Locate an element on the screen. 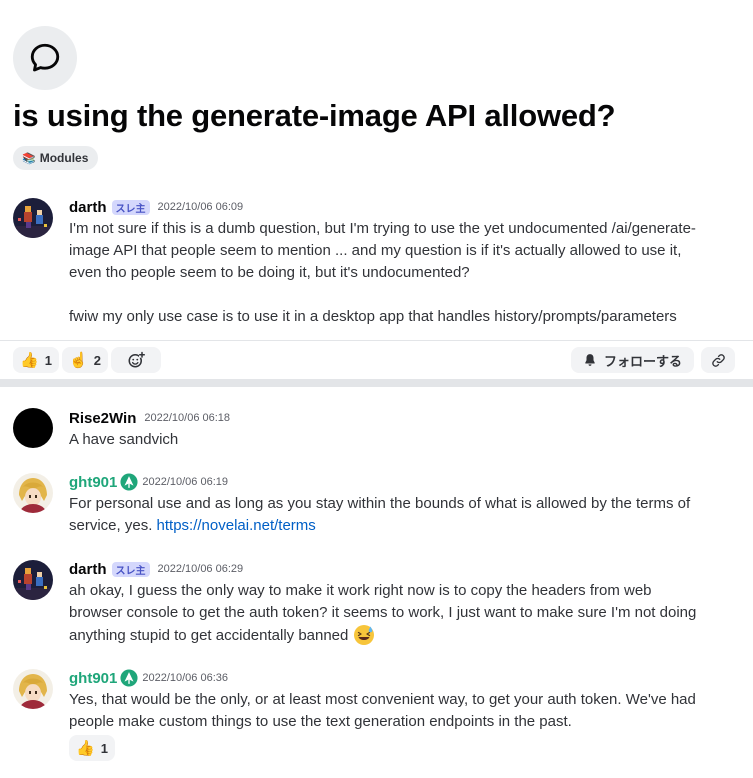  message-header: ght901 2022/10/06 06:19 is located at coordinates (148, 482).